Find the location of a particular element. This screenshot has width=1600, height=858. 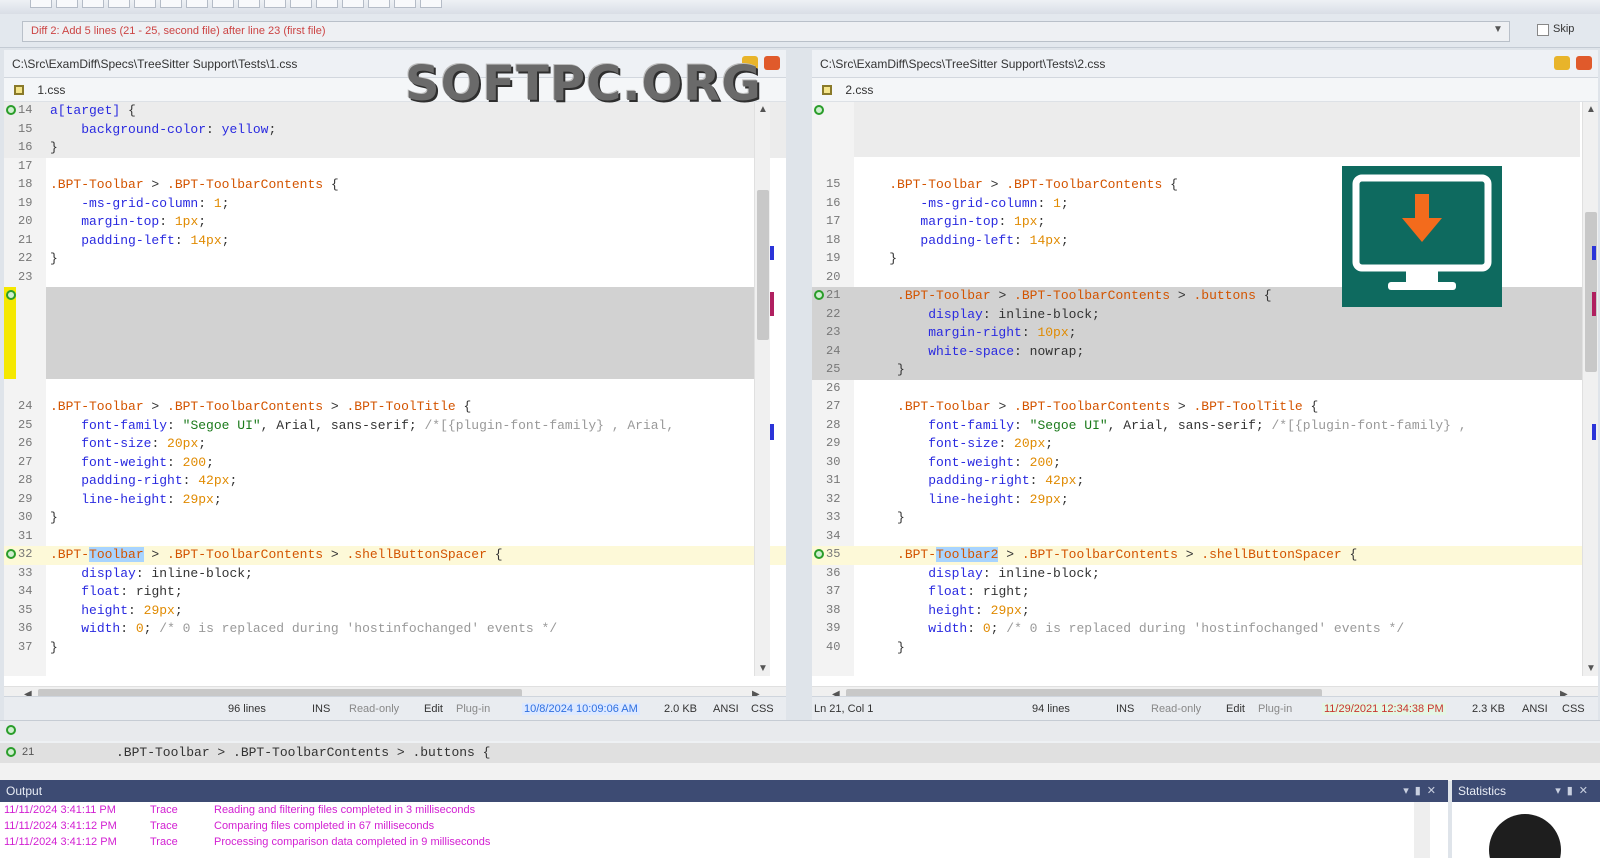

skip-checkbox is located at coordinates (1543, 30).